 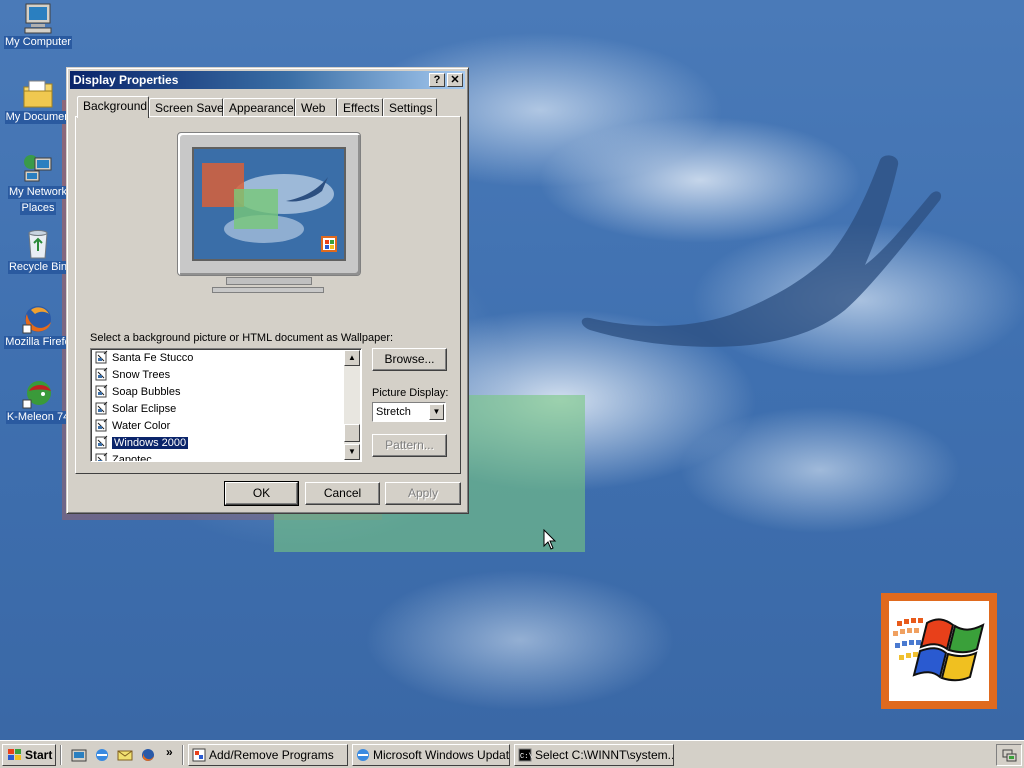 I want to click on list-item-label: Santa Fe Stucco, so click(x=153, y=358).